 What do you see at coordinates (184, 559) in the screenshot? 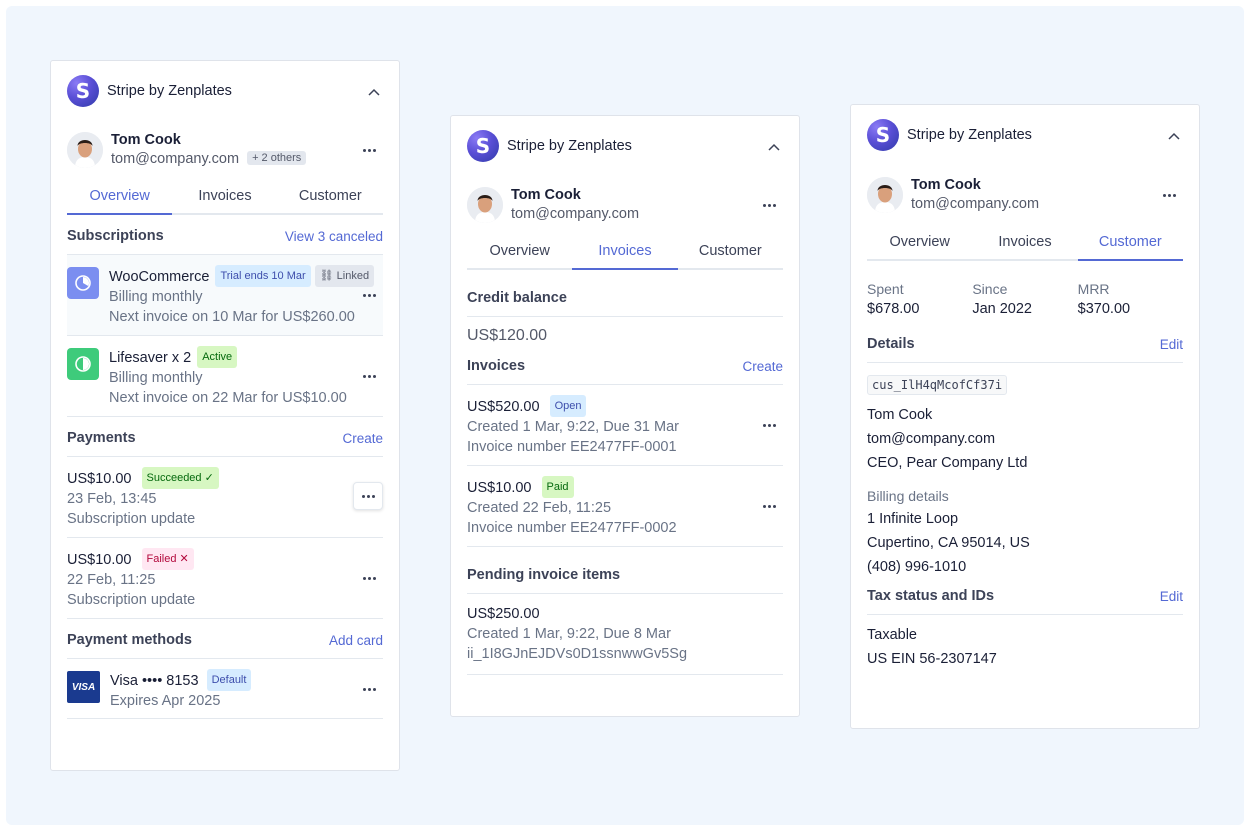
I see `x-icon: ✕` at bounding box center [184, 559].